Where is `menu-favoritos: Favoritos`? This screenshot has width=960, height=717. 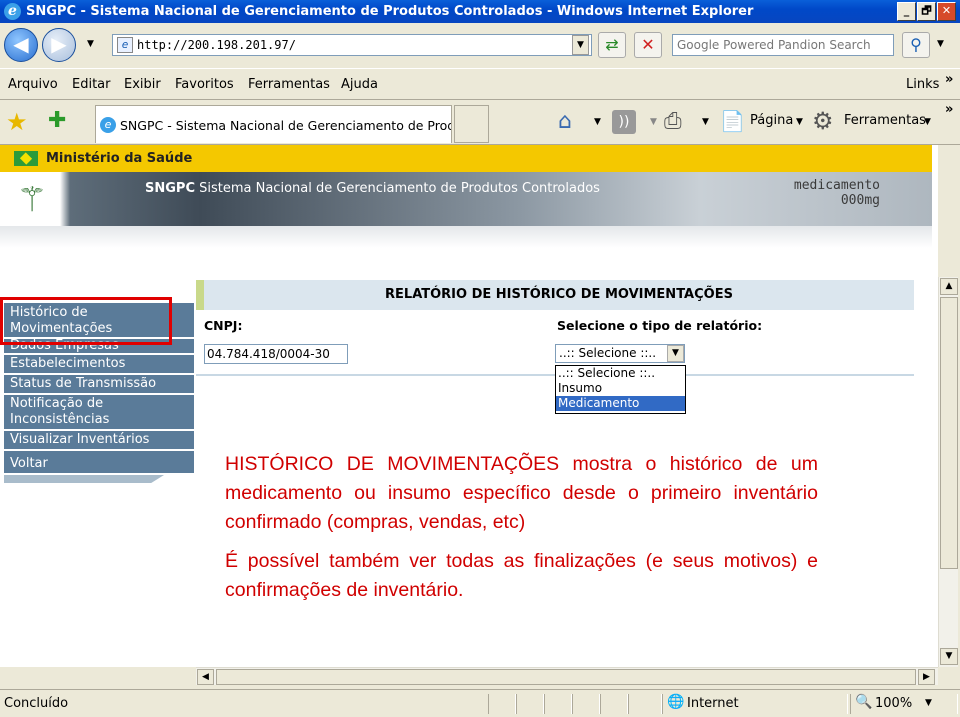 menu-favoritos: Favoritos is located at coordinates (204, 84).